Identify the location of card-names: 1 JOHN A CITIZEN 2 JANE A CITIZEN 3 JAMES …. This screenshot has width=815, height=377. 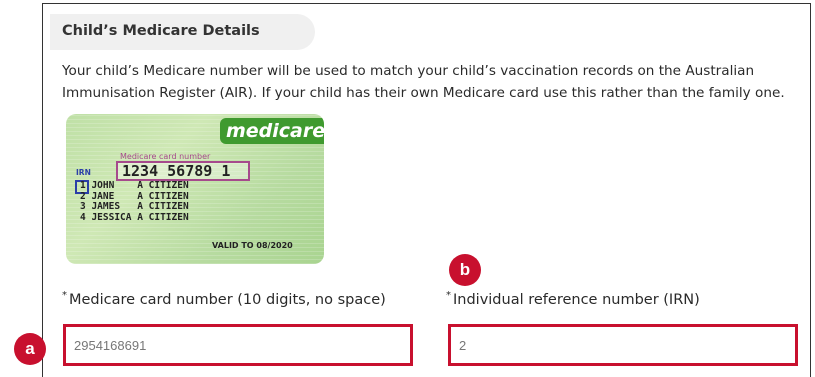
(134, 201).